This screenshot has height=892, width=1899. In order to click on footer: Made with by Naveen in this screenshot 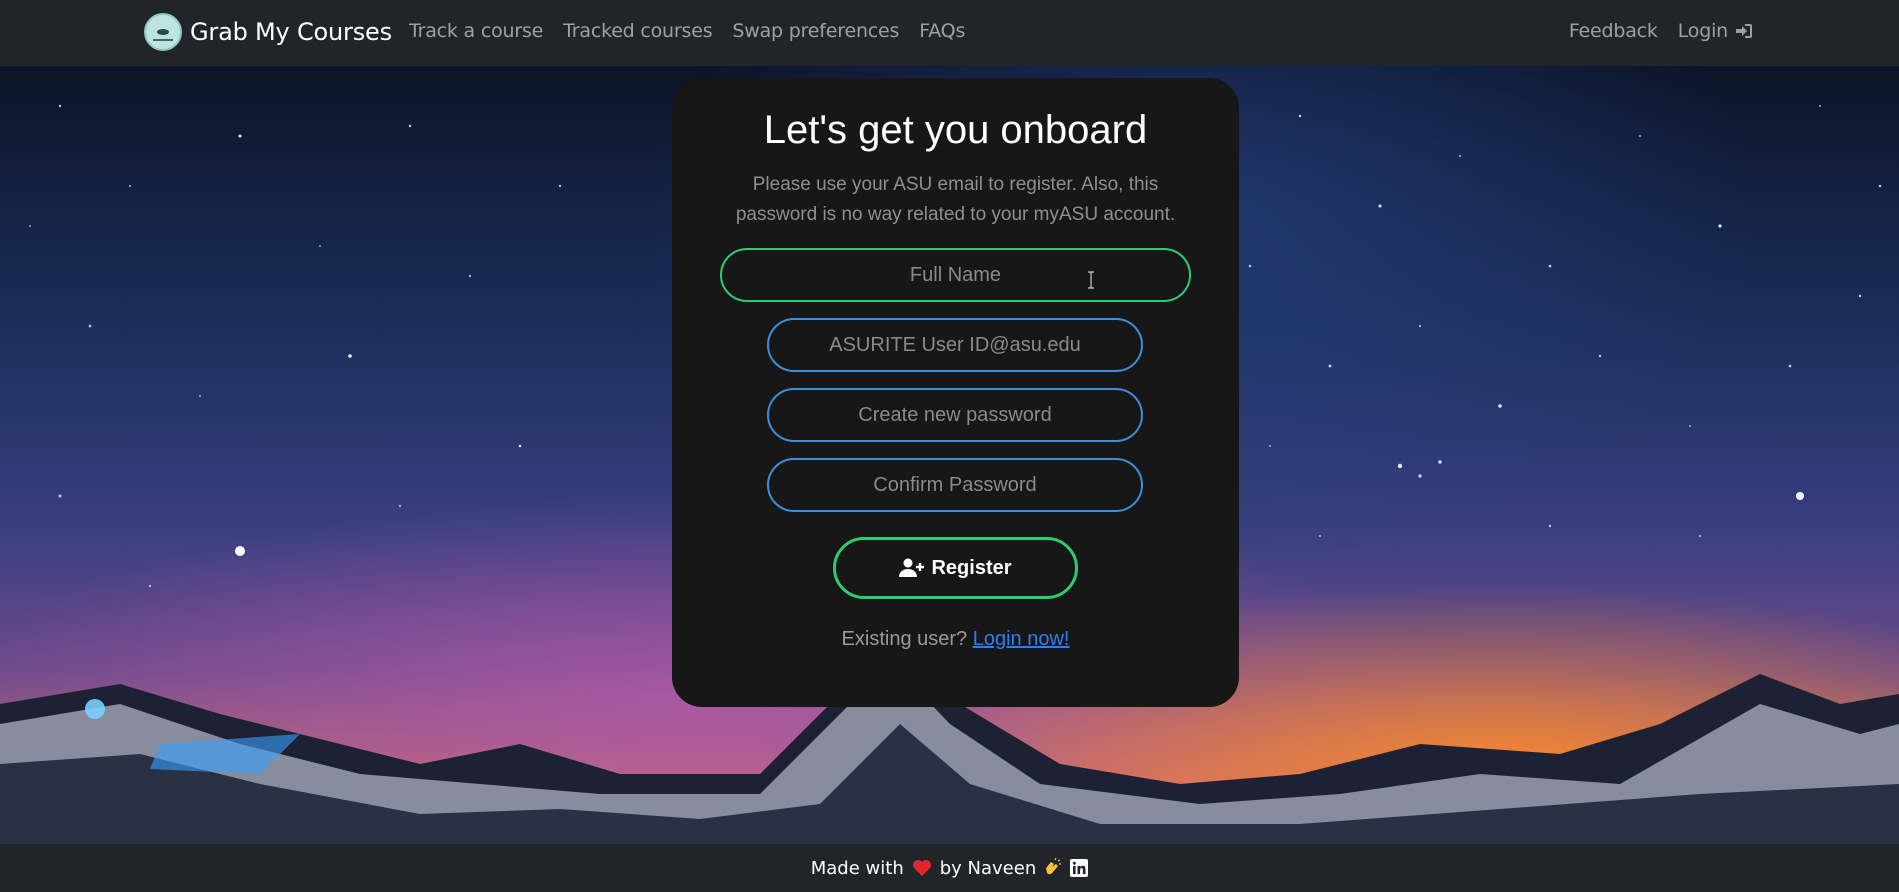, I will do `click(949, 868)`.